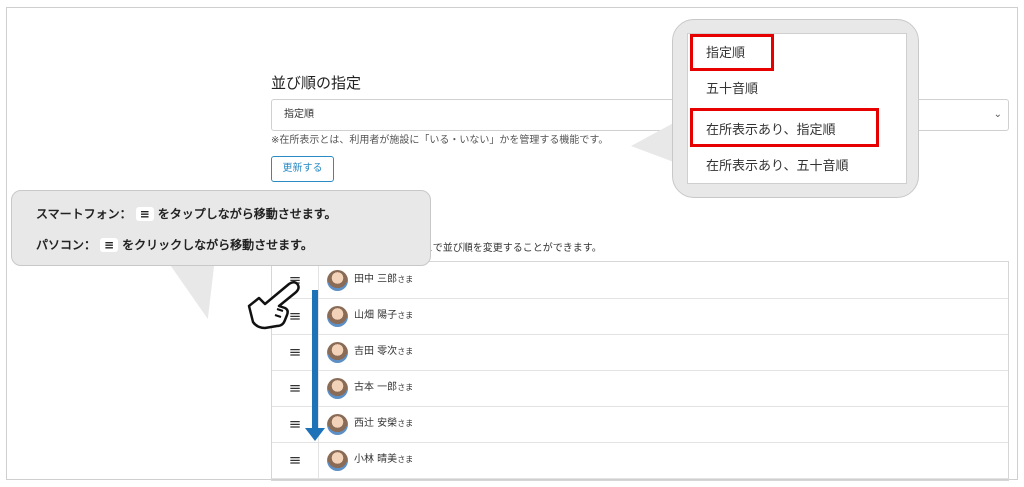 The height and width of the screenshot is (487, 1024). What do you see at coordinates (440, 140) in the screenshot?
I see `presence-note: ※在所表示とは、利用者が施設に「いる・いない」かを管理する機能です。` at bounding box center [440, 140].